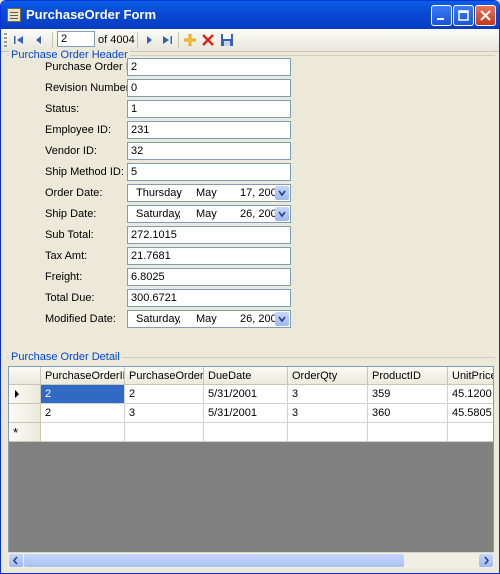 This screenshot has width=500, height=574. I want to click on column-header: OrderQty, so click(328, 376).